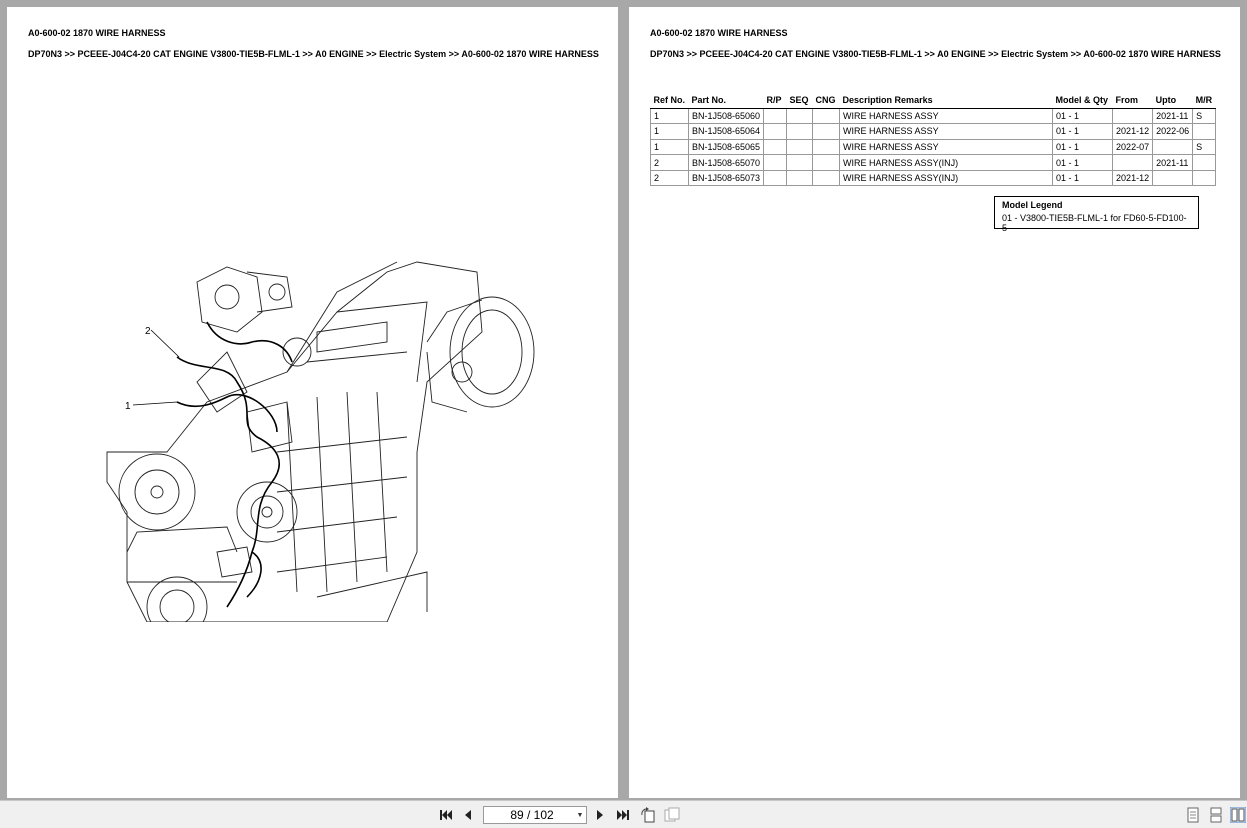 Image resolution: width=1247 pixels, height=828 pixels. Describe the element at coordinates (726, 162) in the screenshot. I see `cell-part-no: BN-1J508-65070` at that location.